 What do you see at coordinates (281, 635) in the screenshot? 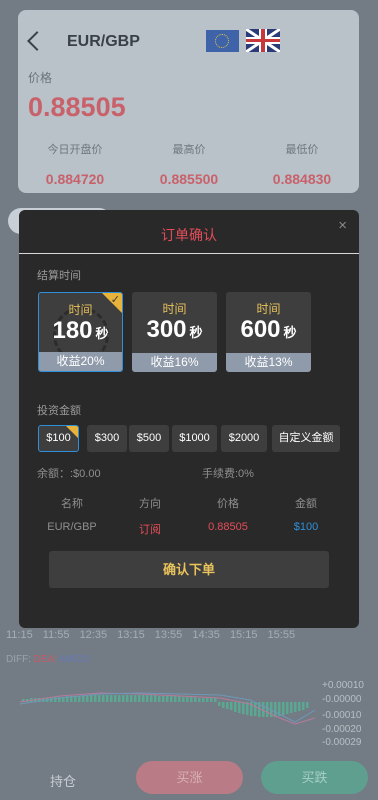
I see `time-tick: 15:55` at bounding box center [281, 635].